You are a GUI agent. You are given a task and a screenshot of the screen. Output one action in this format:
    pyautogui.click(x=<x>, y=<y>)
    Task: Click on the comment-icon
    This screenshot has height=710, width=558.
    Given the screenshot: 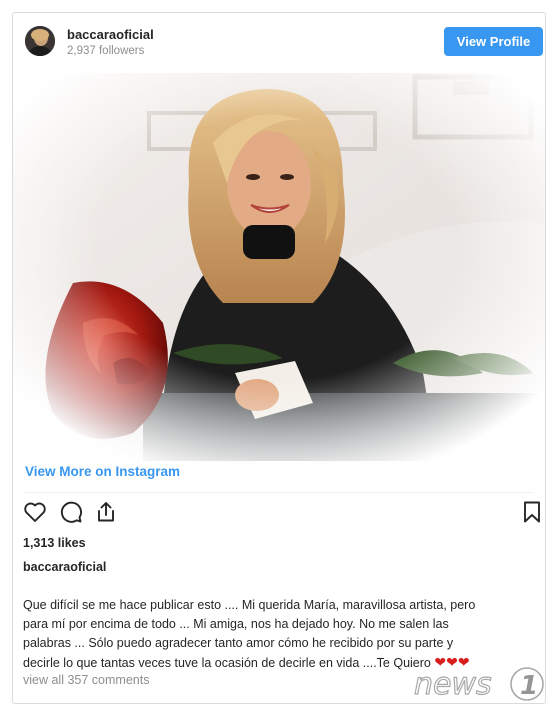 What is the action you would take?
    pyautogui.click(x=71, y=512)
    